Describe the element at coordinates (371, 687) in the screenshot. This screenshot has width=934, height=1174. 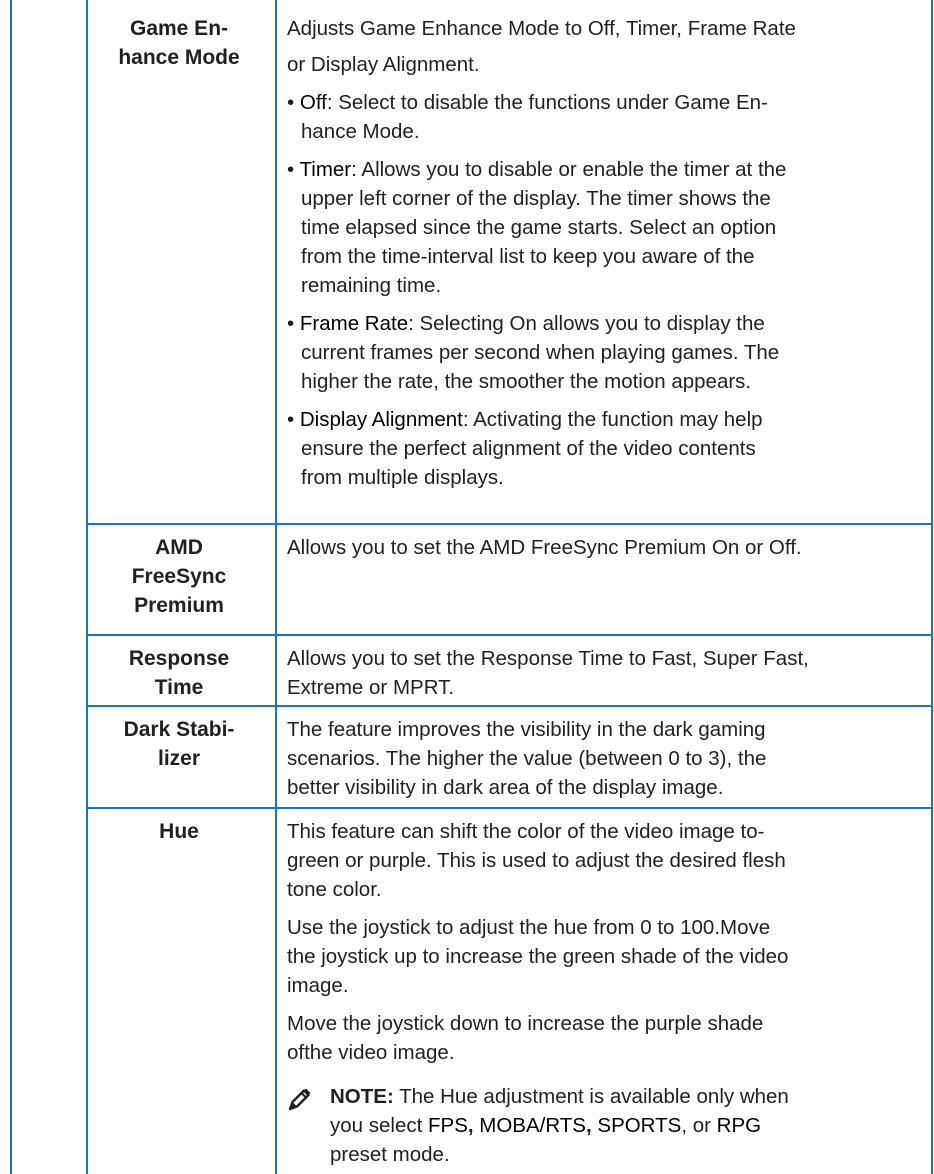
I see `text-line: Extreme or MPRT.` at that location.